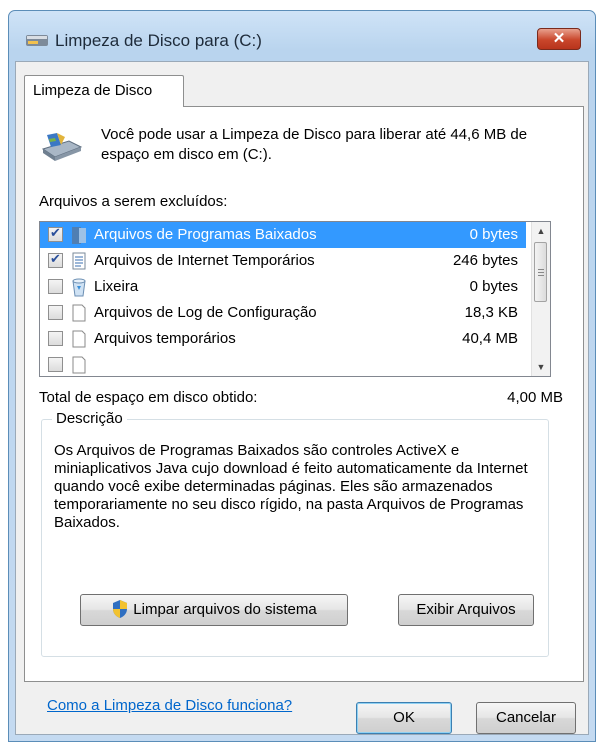  I want to click on cancel-button: Cancelar, so click(526, 718).